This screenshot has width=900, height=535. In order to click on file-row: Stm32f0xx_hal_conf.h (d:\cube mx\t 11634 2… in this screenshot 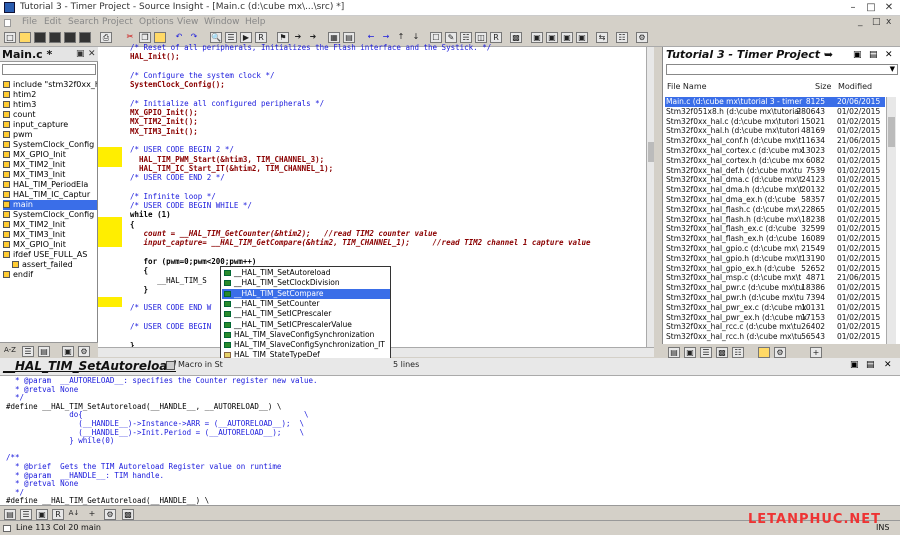, I will do `click(775, 141)`.